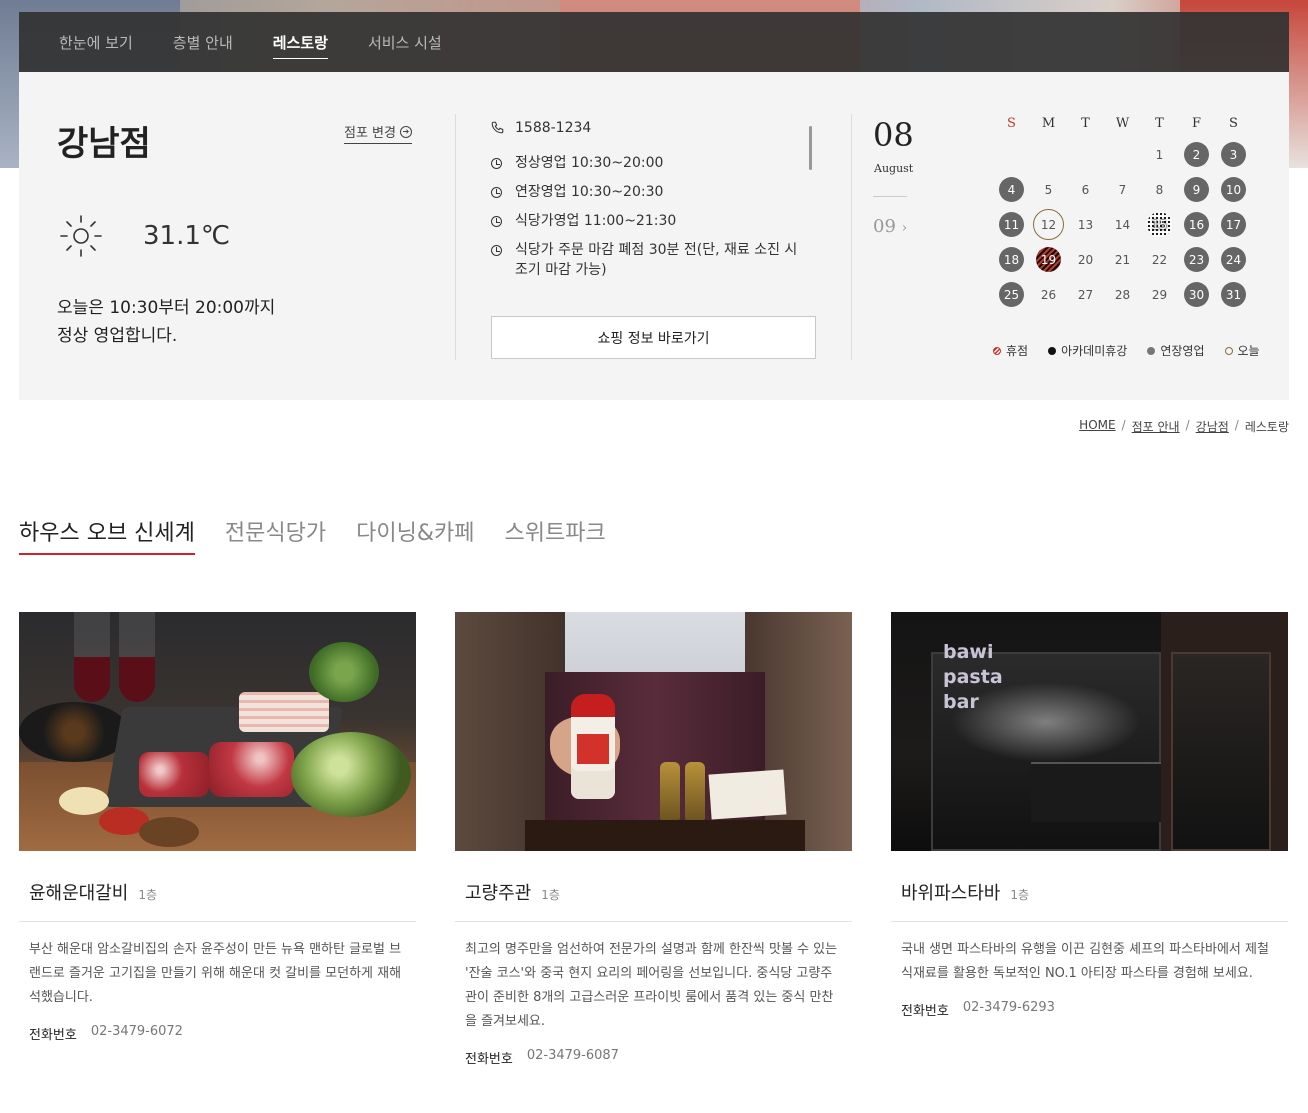  I want to click on calendar-day: 6, so click(1085, 189).